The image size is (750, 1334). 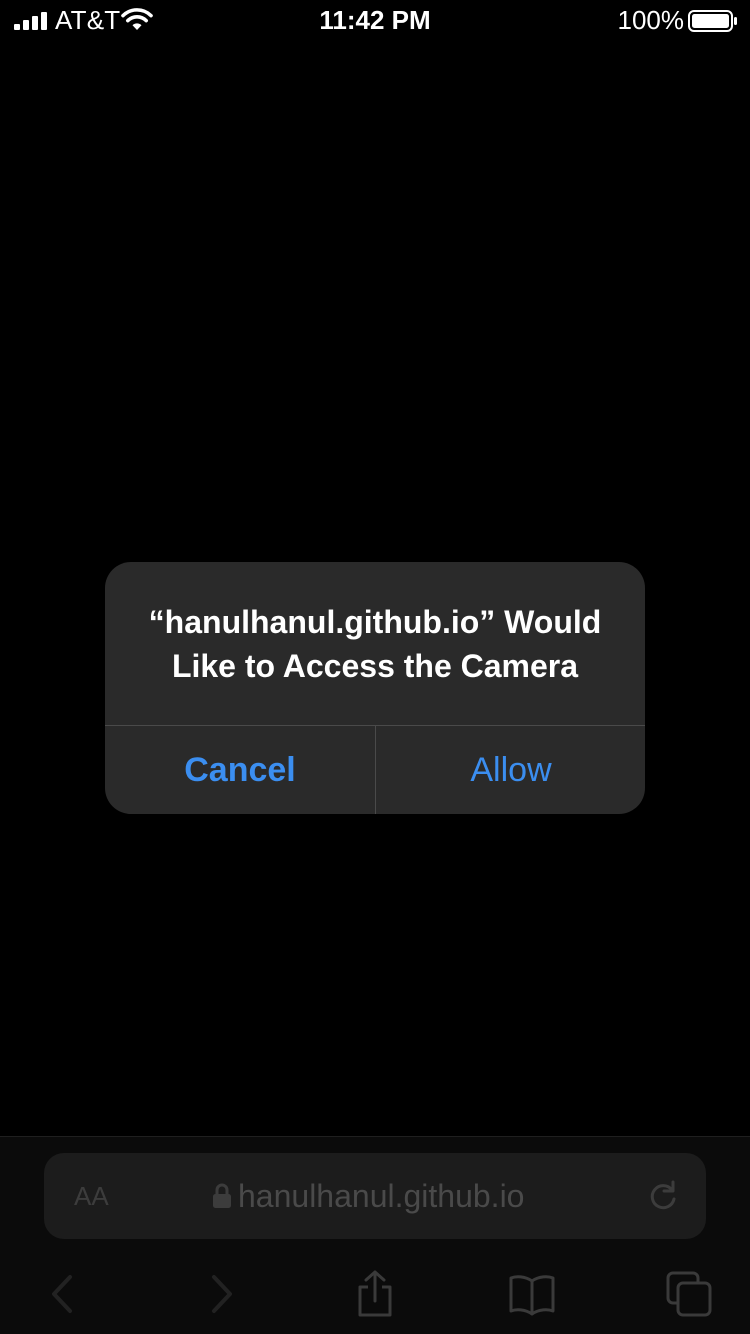 What do you see at coordinates (663, 1196) in the screenshot?
I see `reload-icon` at bounding box center [663, 1196].